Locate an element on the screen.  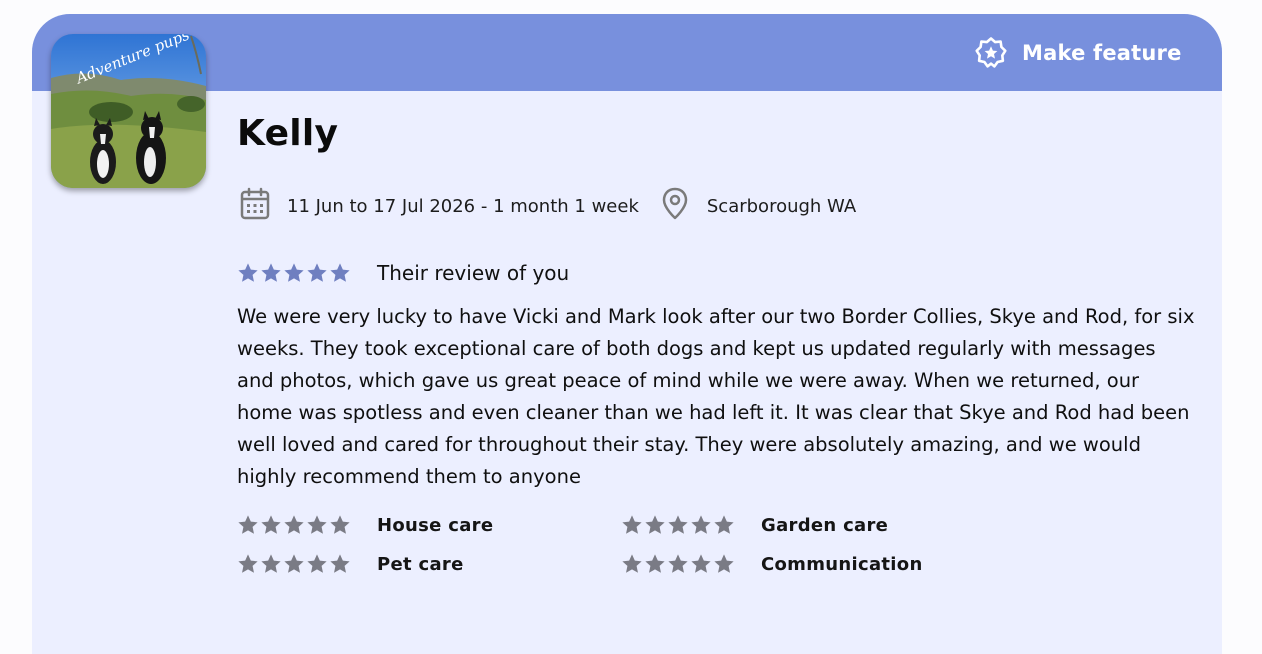
garden-care-stars is located at coordinates (678, 525).